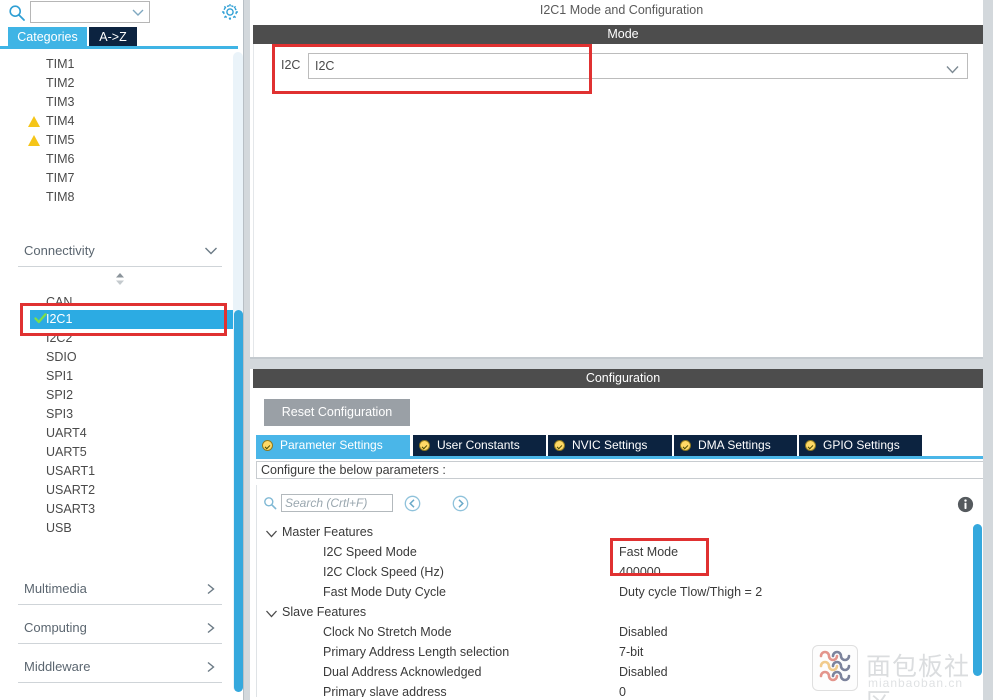  What do you see at coordinates (621, 10) in the screenshot?
I see `page-title: I2C1 Mode and Configuration` at bounding box center [621, 10].